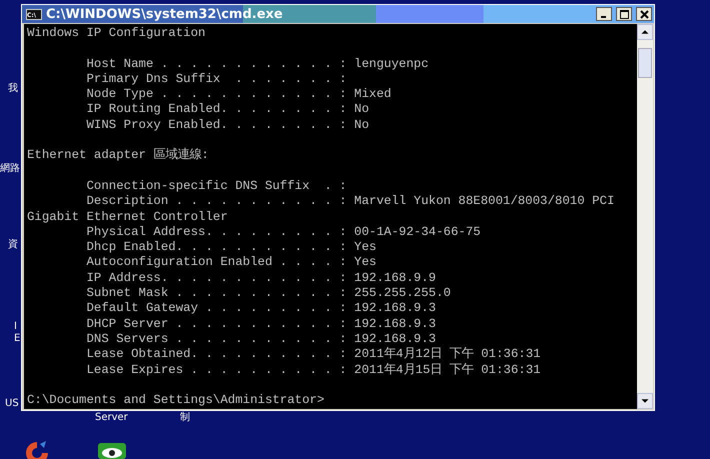  I want to click on console-line: Primary Dns Suffix . . . . . . . :, so click(216, 79).